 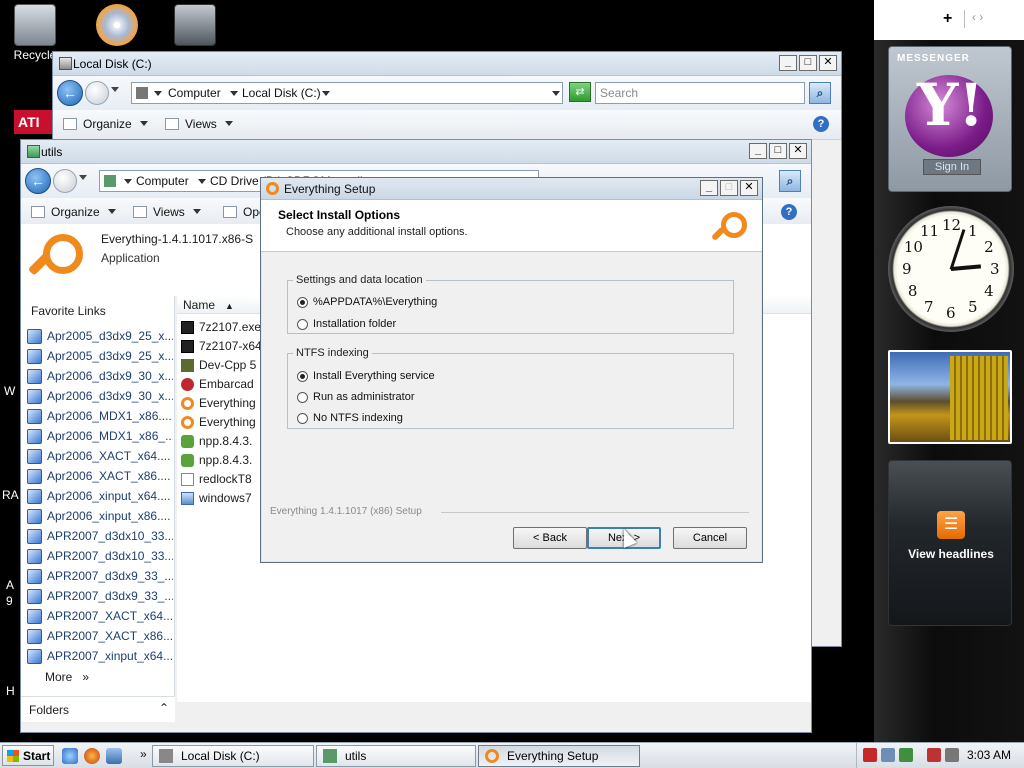 What do you see at coordinates (346, 324) in the screenshot?
I see `installation-folder-radio: Installation folder` at bounding box center [346, 324].